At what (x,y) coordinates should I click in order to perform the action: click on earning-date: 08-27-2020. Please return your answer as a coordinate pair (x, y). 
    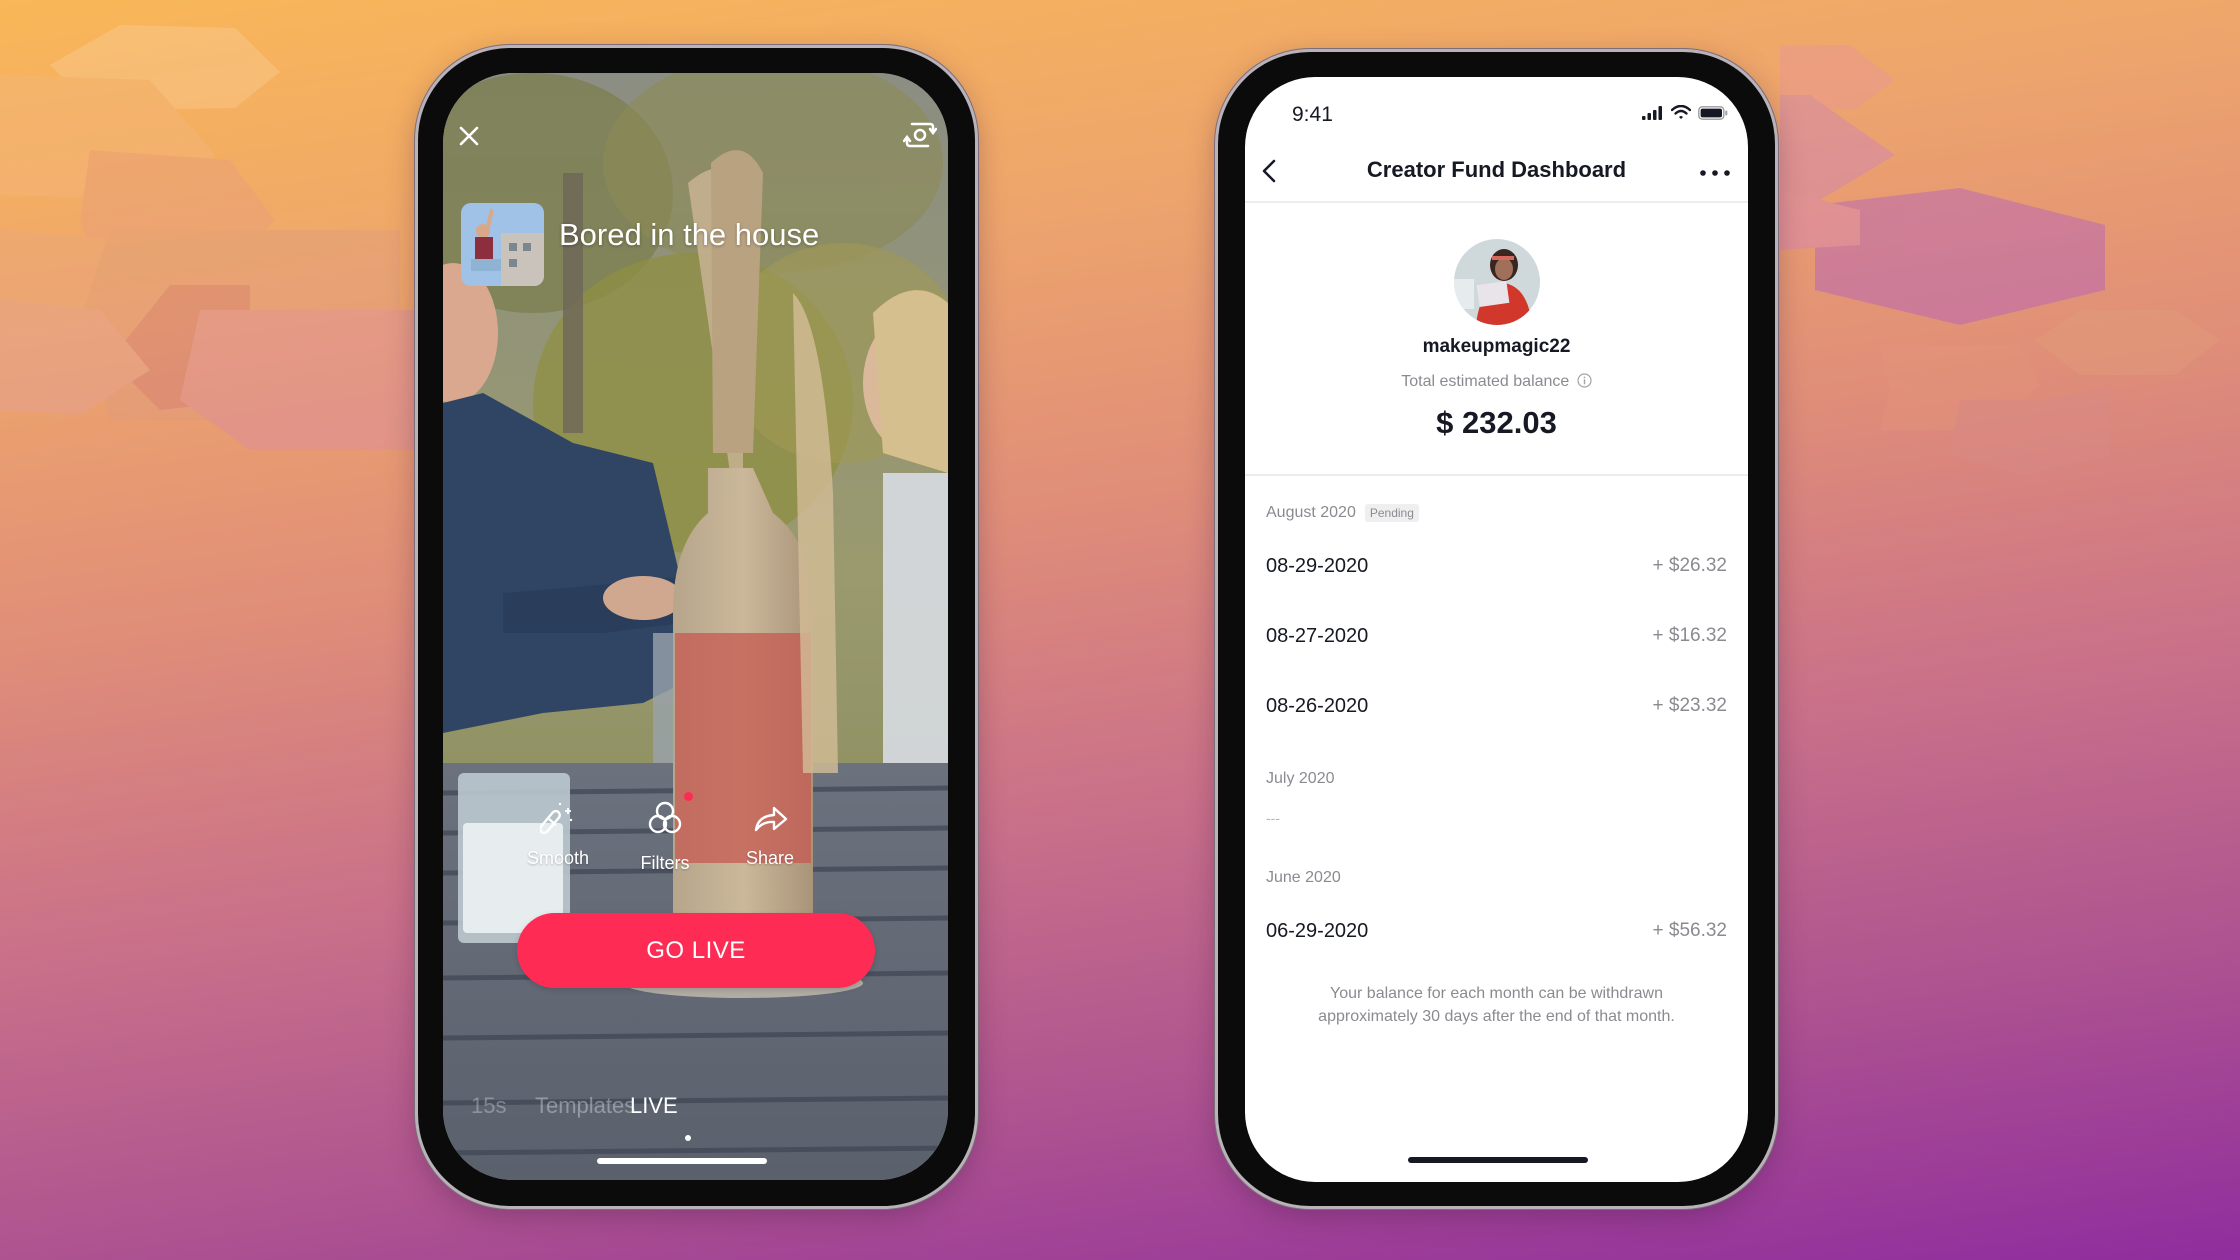
    Looking at the image, I should click on (1317, 635).